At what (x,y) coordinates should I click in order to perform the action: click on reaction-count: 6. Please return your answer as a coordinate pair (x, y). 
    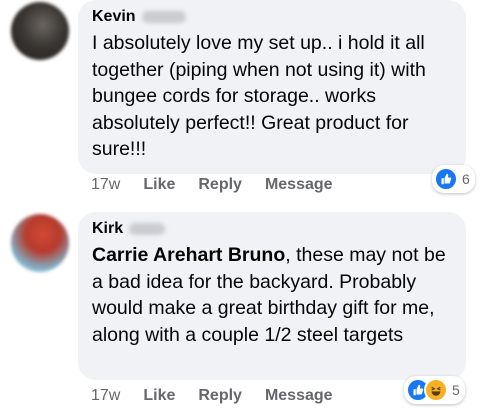
    Looking at the image, I should click on (466, 179).